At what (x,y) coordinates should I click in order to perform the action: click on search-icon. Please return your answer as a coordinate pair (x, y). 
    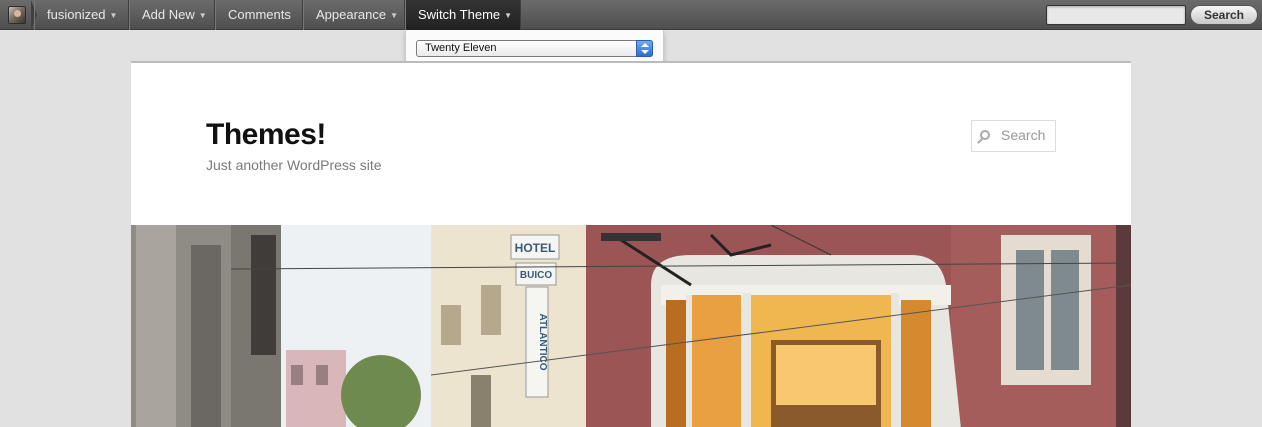
    Looking at the image, I should click on (985, 135).